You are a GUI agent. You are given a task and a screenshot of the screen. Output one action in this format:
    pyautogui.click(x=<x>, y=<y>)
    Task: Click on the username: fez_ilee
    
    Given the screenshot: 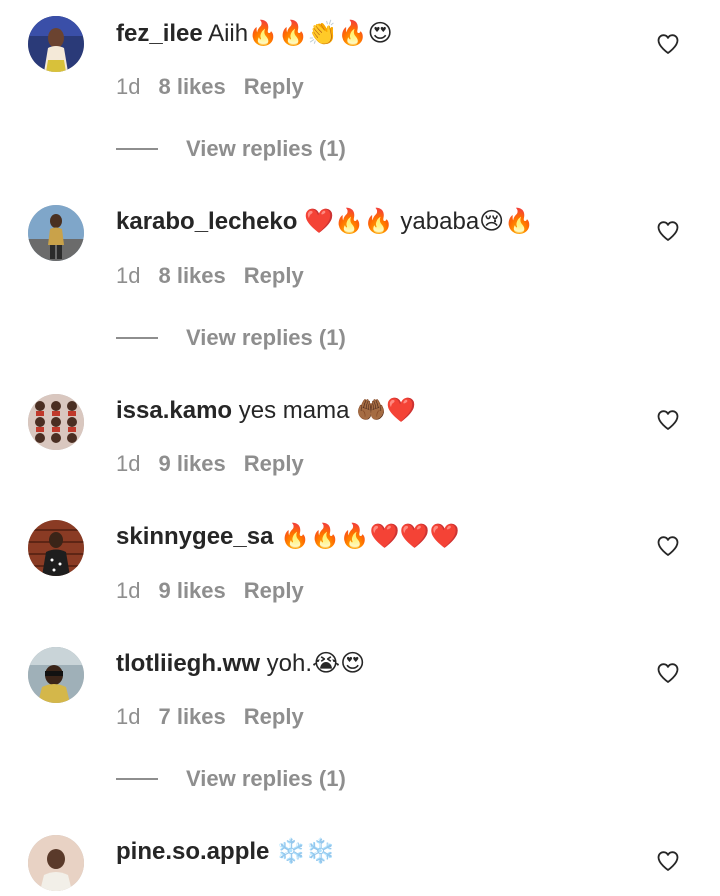 What is the action you would take?
    pyautogui.click(x=159, y=33)
    